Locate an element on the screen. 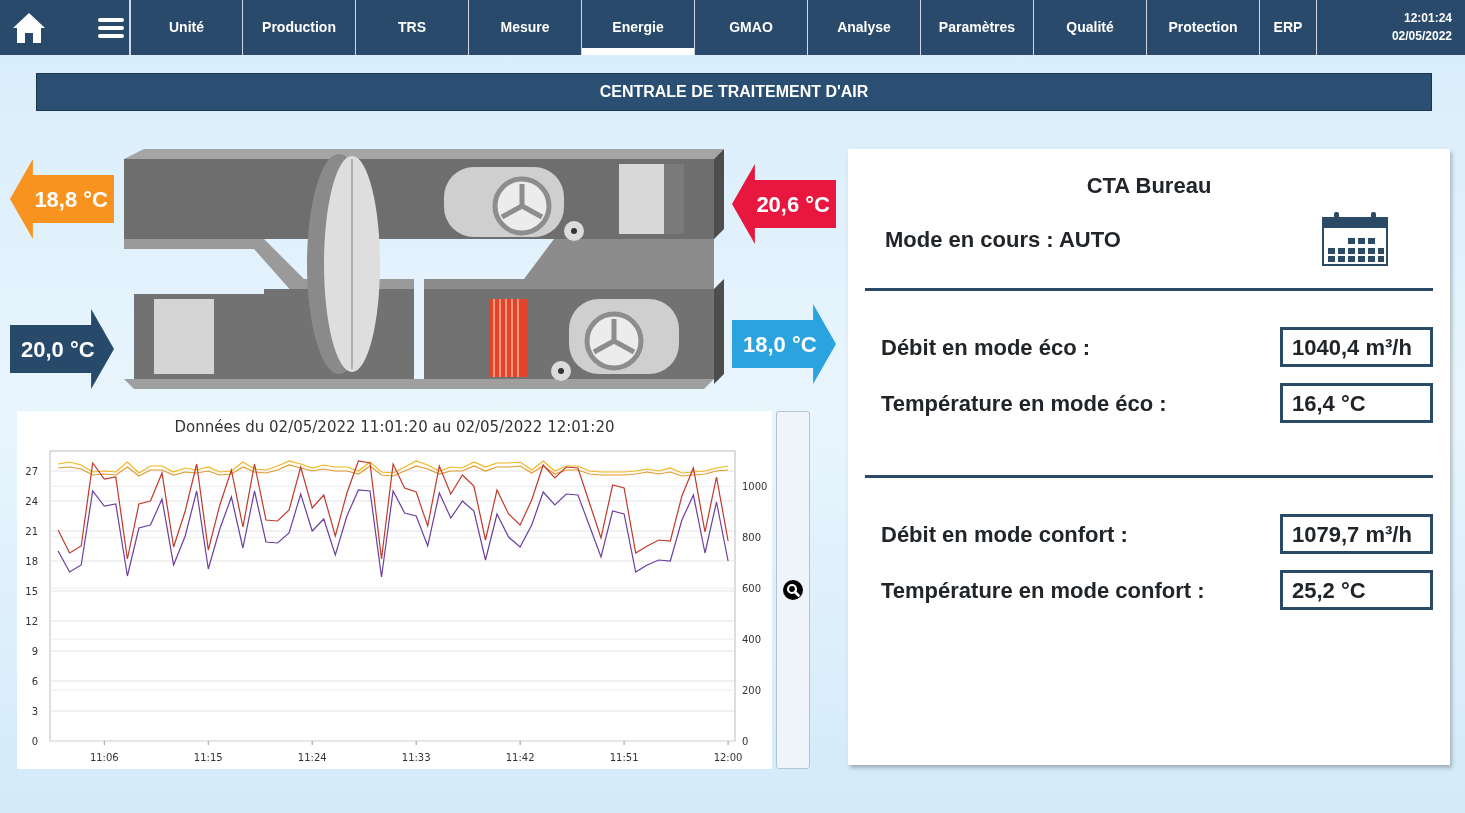 The height and width of the screenshot is (813, 1465). axis-label: 21 is located at coordinates (31, 531).